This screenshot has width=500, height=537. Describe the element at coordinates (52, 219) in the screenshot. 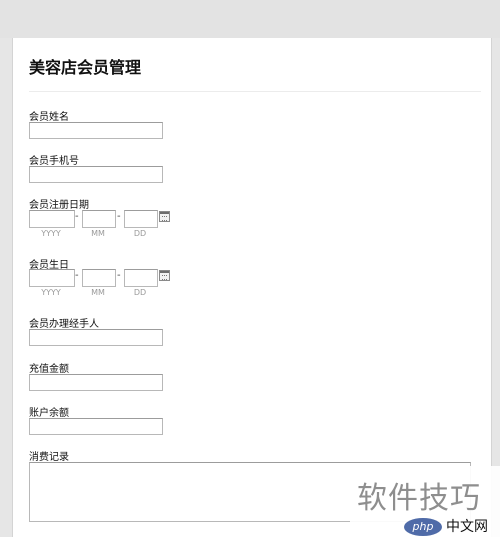

I see `reg-date-year-input` at that location.